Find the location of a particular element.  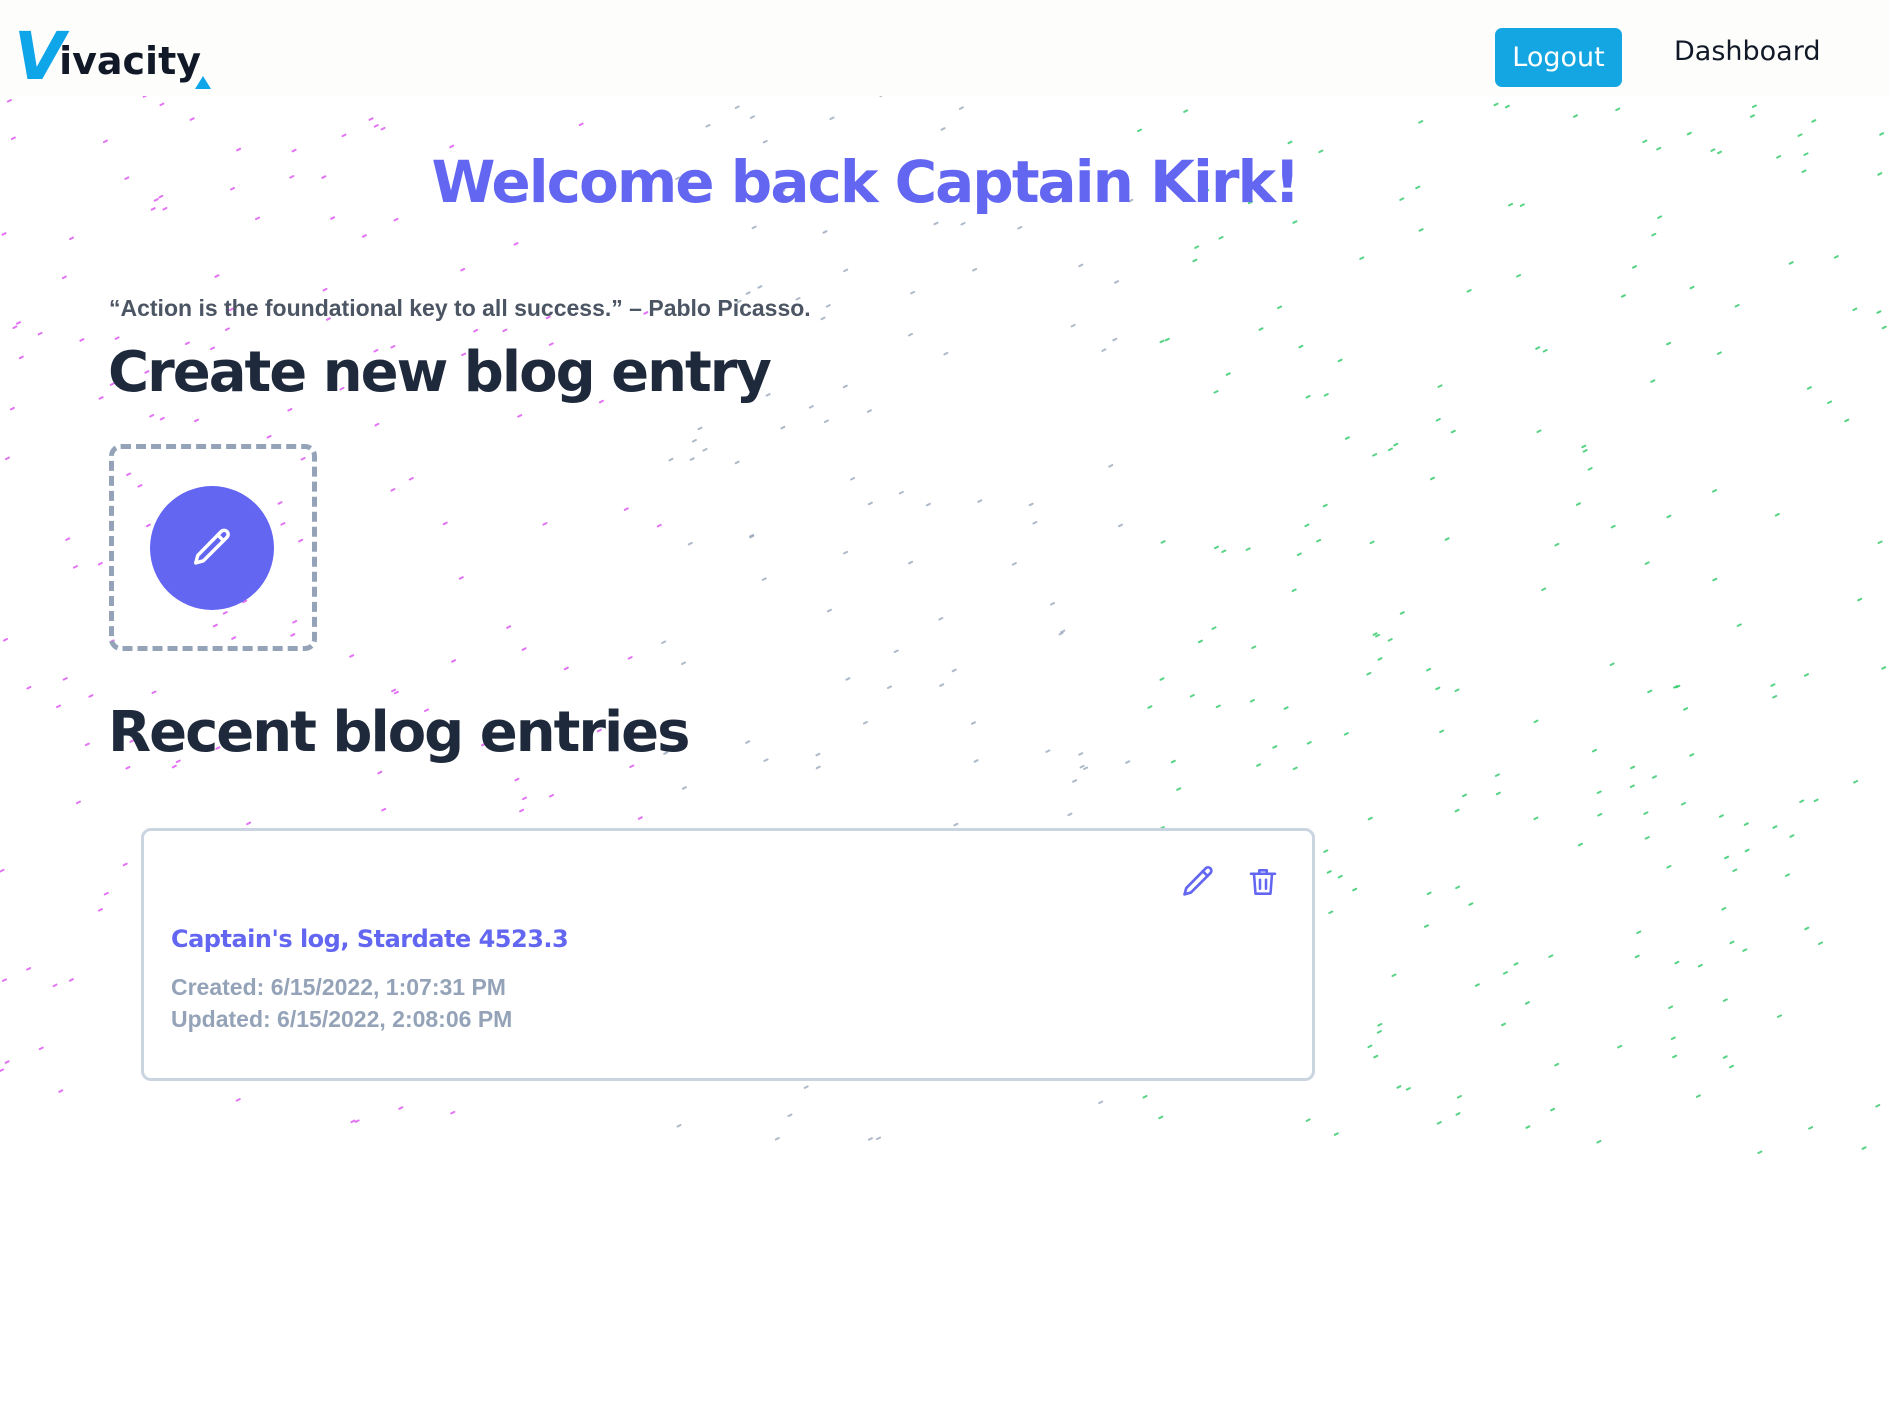

create-entry-dropzone is located at coordinates (213, 547).